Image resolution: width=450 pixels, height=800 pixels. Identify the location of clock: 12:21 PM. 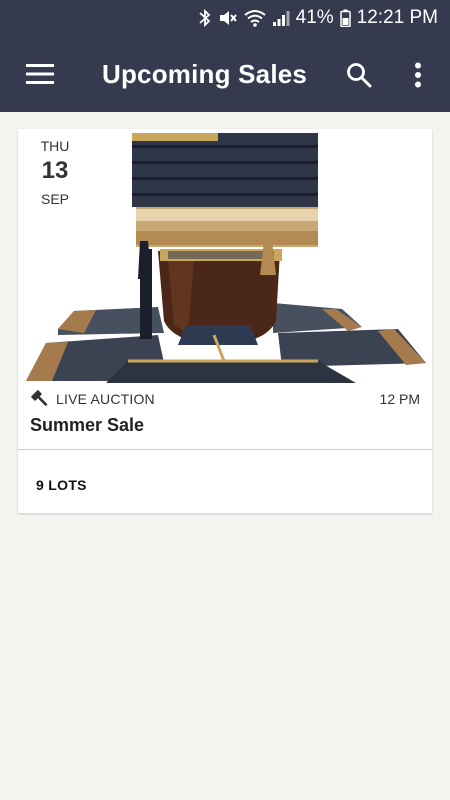
(397, 17).